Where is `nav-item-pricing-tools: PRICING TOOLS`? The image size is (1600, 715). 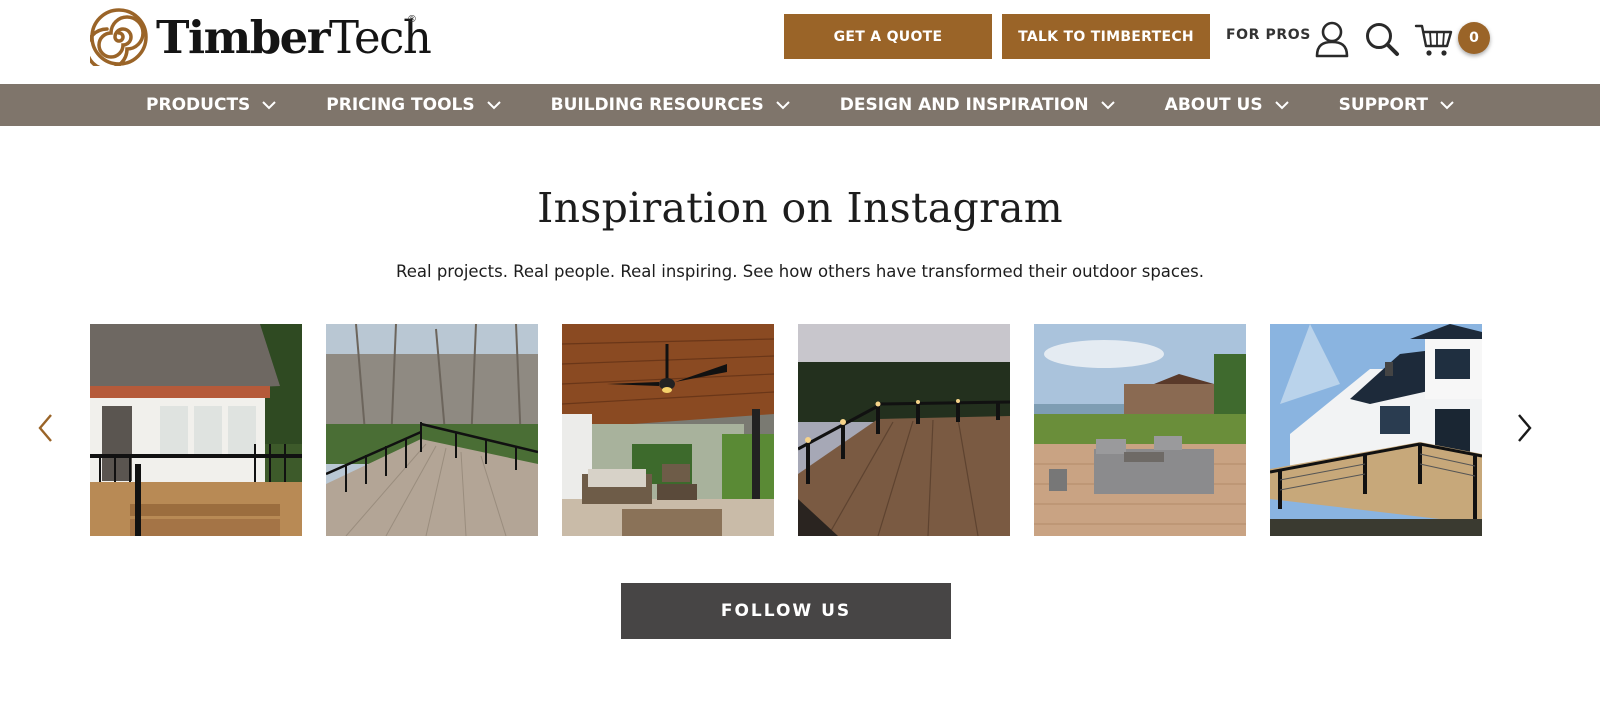
nav-item-pricing-tools: PRICING TOOLS is located at coordinates (413, 105).